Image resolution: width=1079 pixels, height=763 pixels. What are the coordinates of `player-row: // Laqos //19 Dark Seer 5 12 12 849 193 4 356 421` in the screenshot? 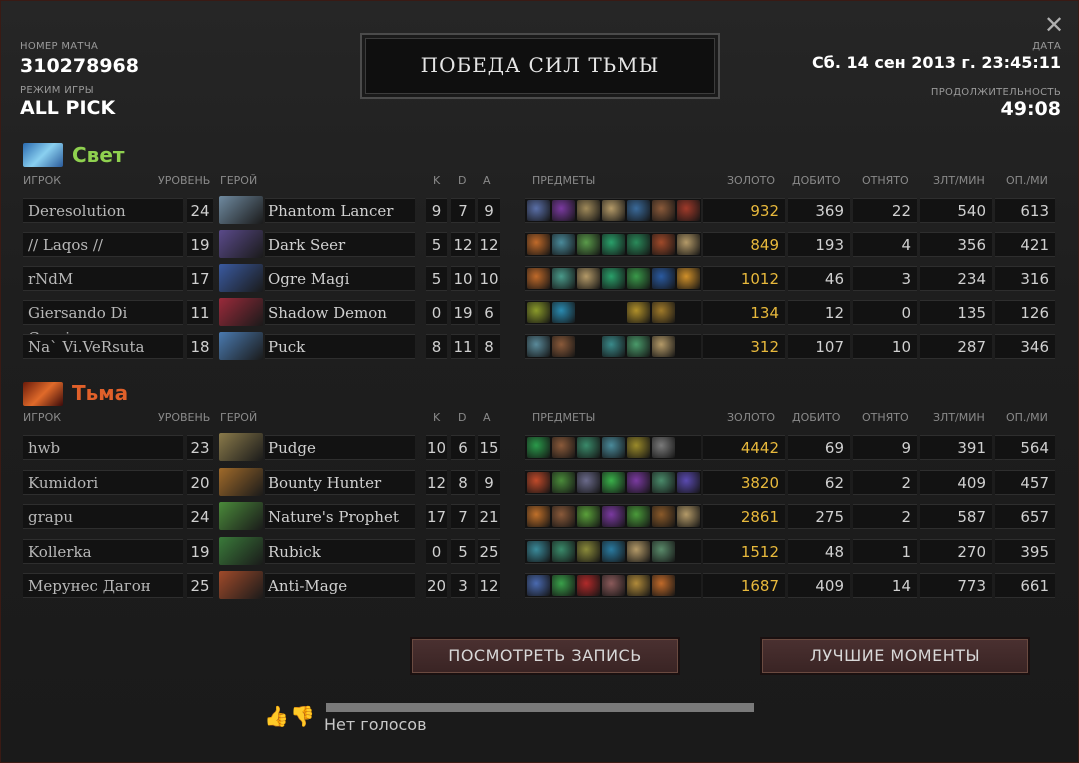 It's located at (539, 244).